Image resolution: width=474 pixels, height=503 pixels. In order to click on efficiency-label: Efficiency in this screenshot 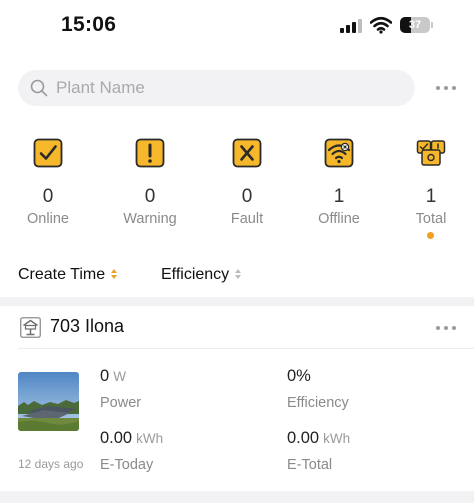, I will do `click(318, 403)`.